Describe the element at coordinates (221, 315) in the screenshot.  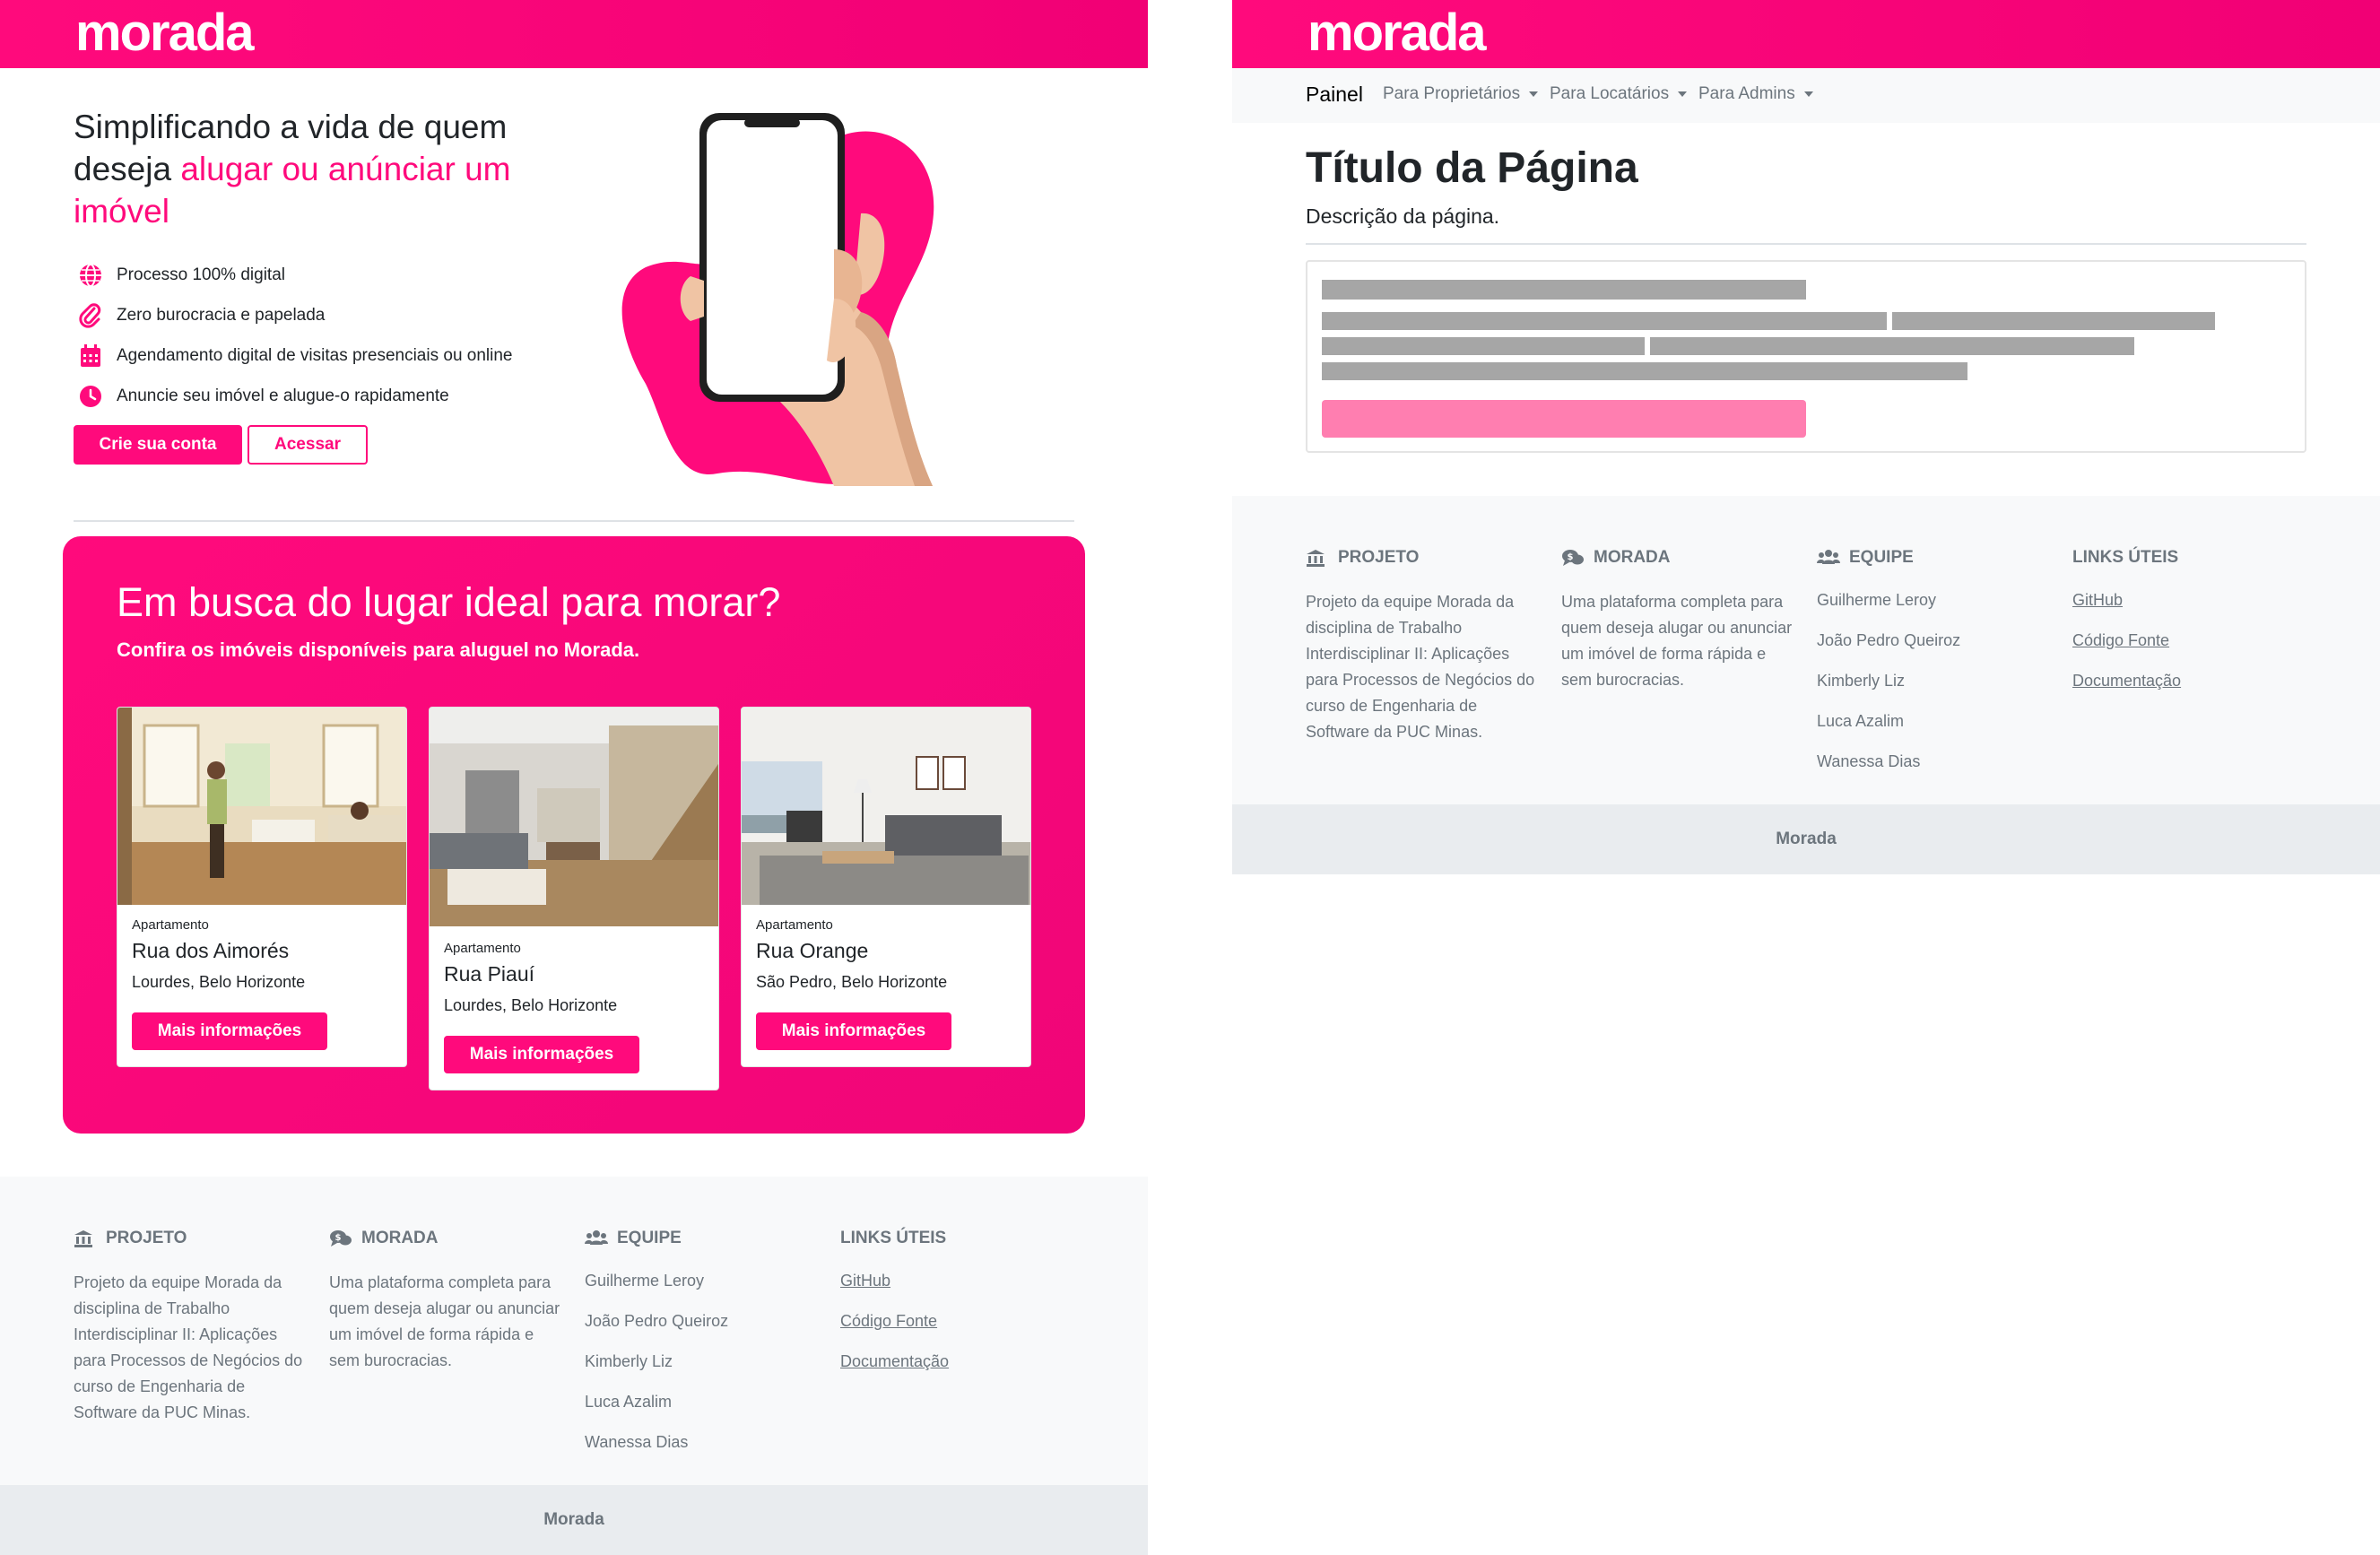
I see `feature-text: Zero burocracia e papelada` at that location.